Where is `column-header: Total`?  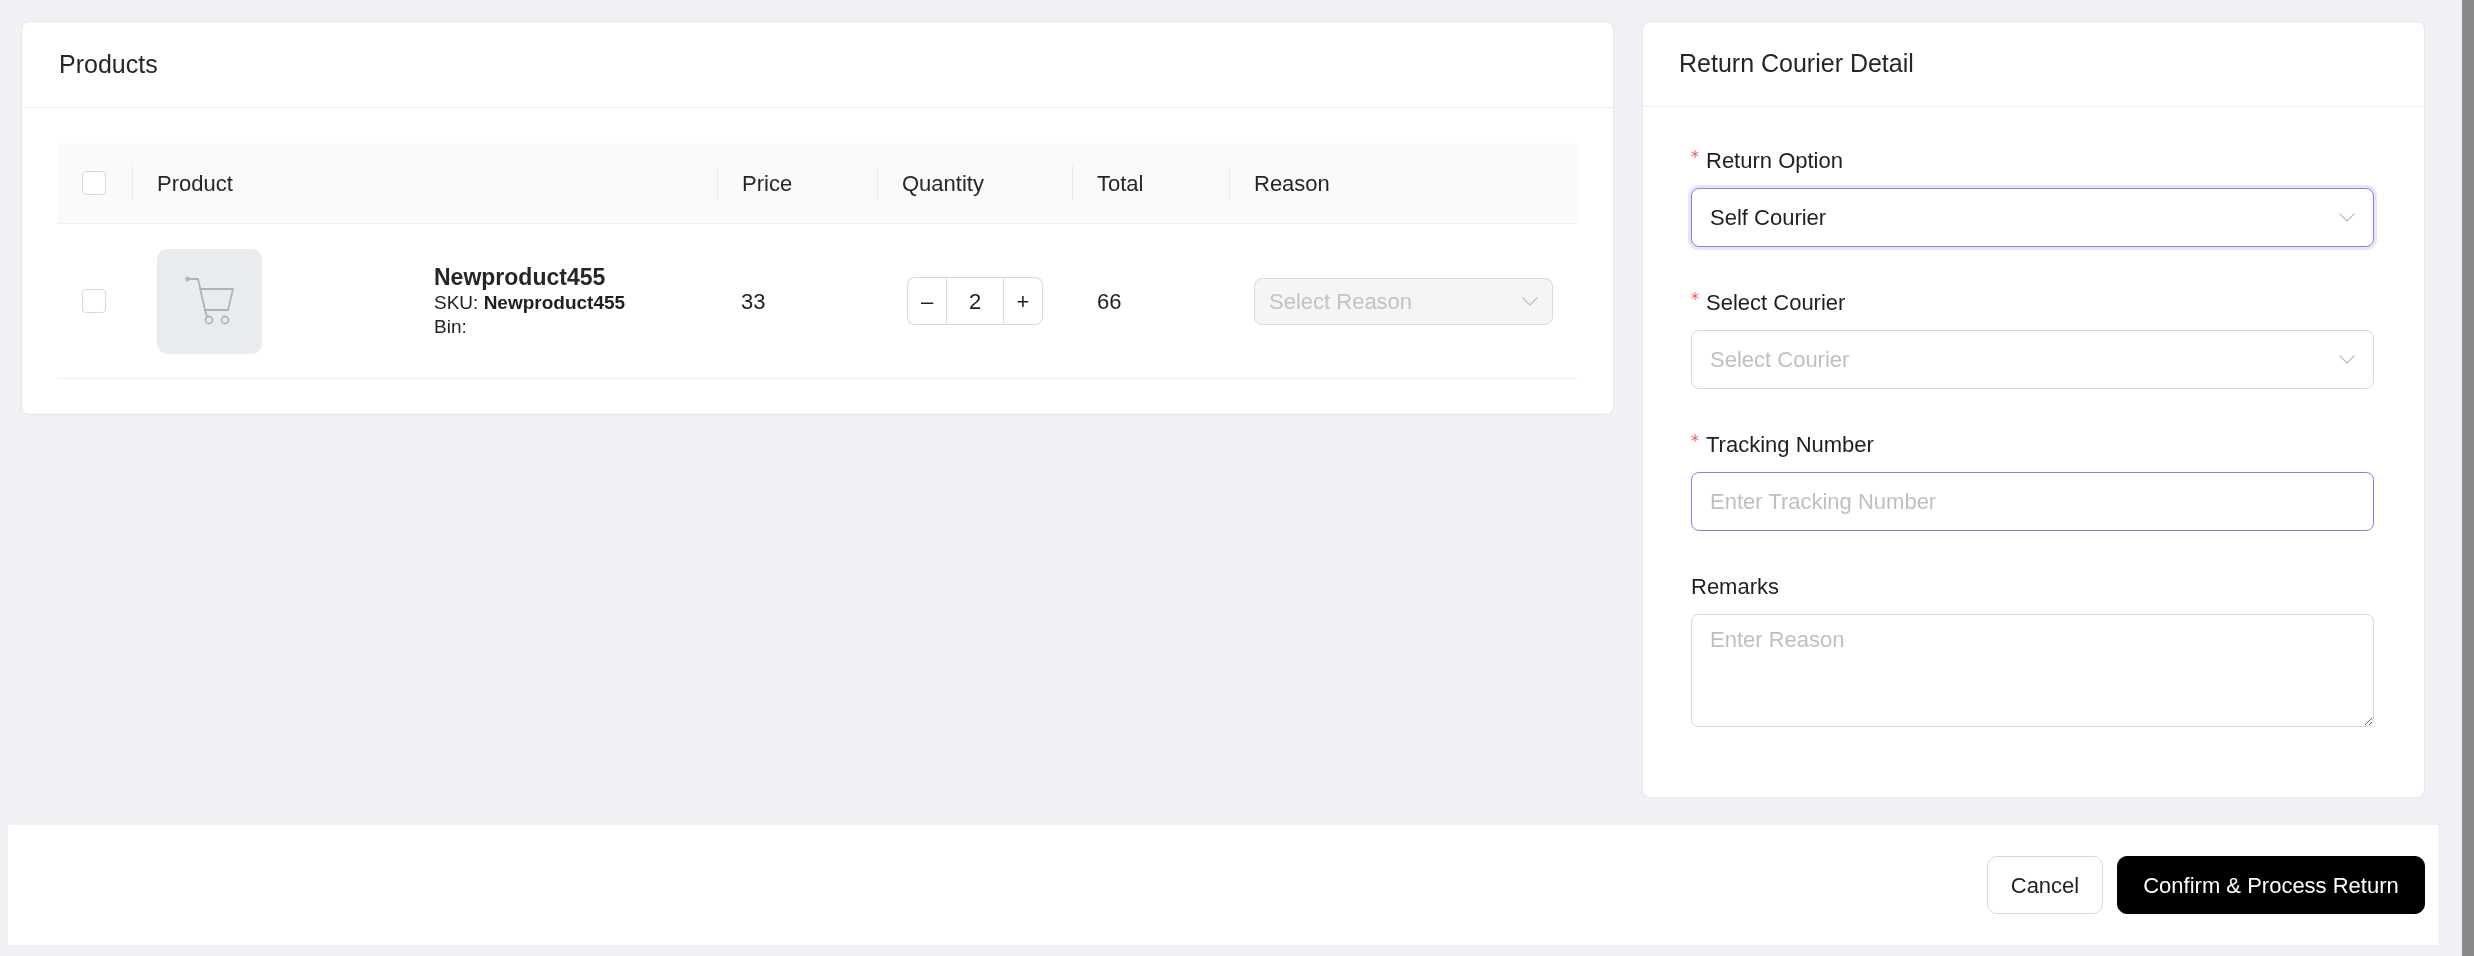 column-header: Total is located at coordinates (1120, 183).